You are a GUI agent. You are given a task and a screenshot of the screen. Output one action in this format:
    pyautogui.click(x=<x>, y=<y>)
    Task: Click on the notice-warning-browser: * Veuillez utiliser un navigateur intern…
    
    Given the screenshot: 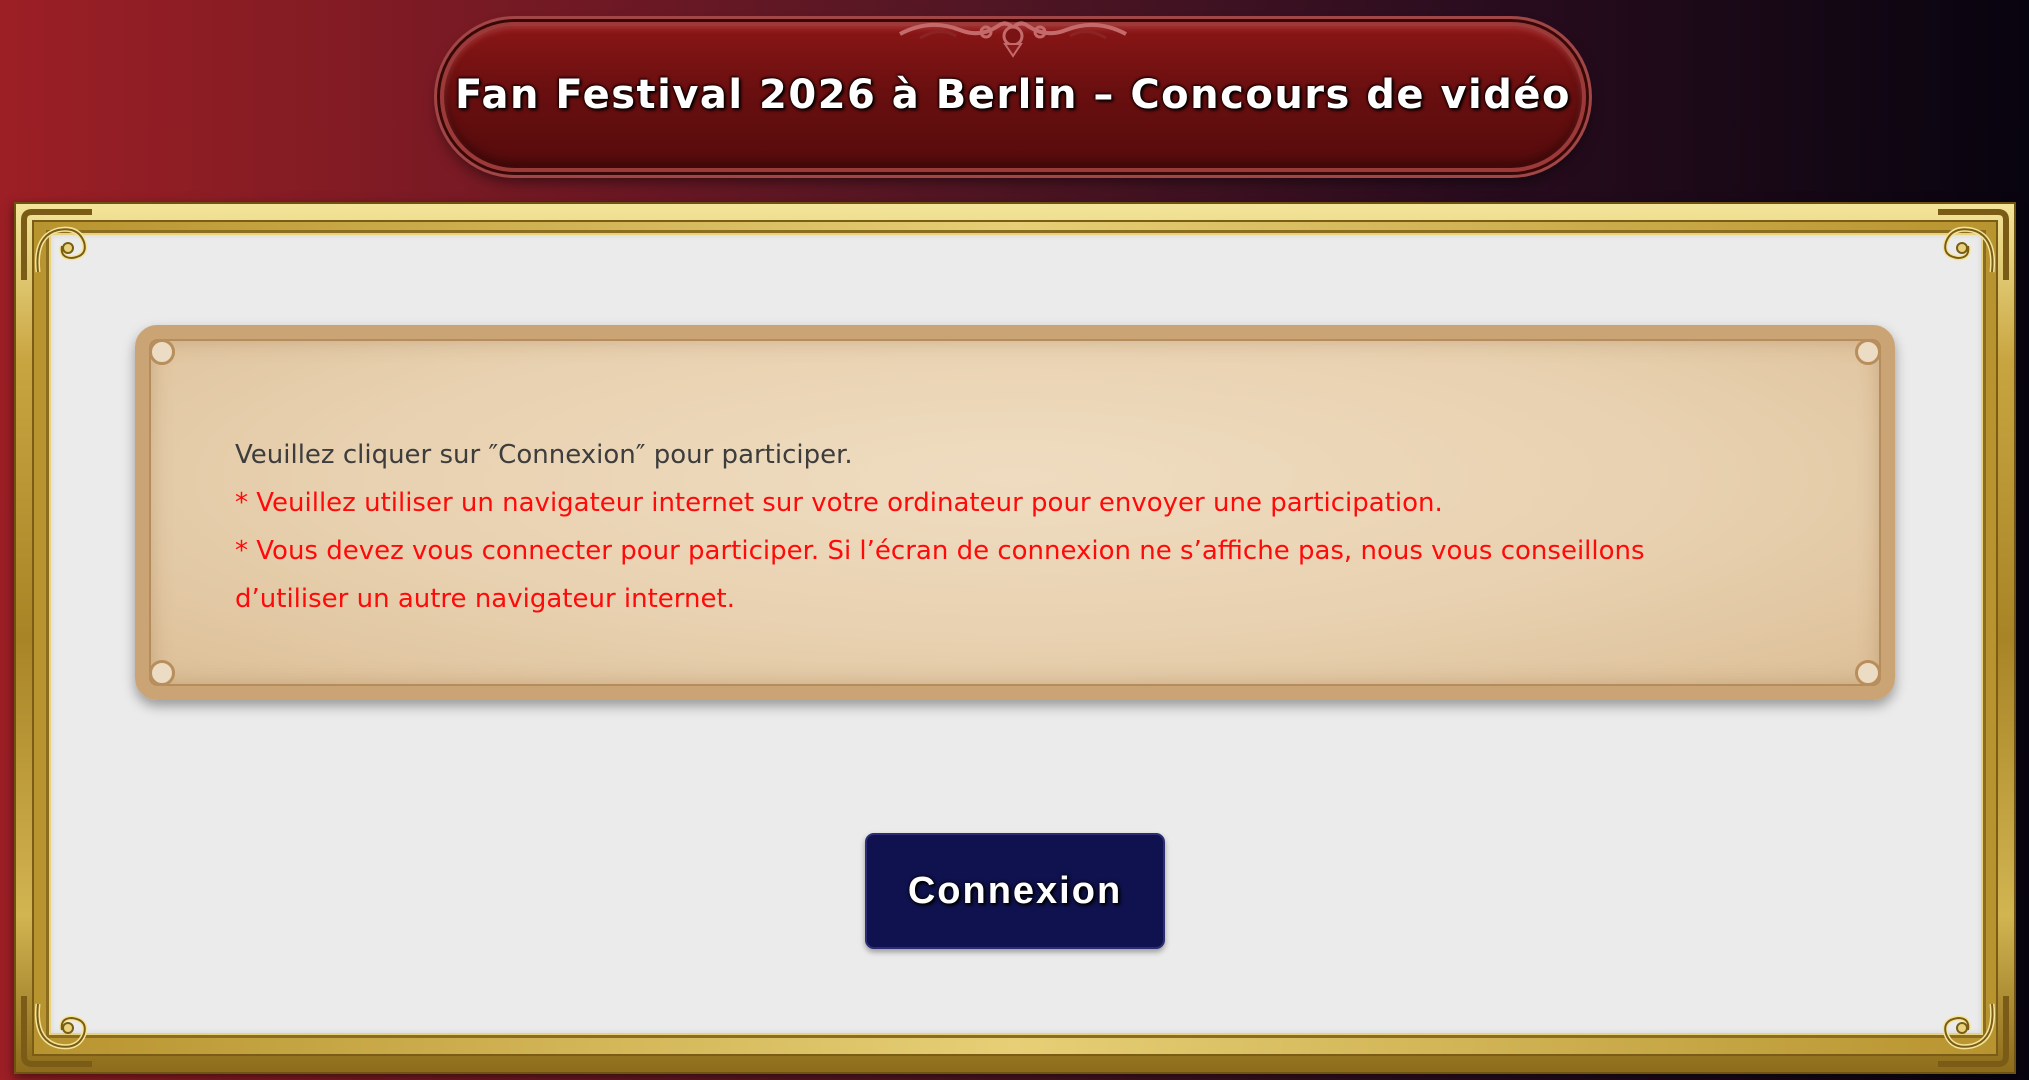 What is the action you would take?
    pyautogui.click(x=839, y=503)
    